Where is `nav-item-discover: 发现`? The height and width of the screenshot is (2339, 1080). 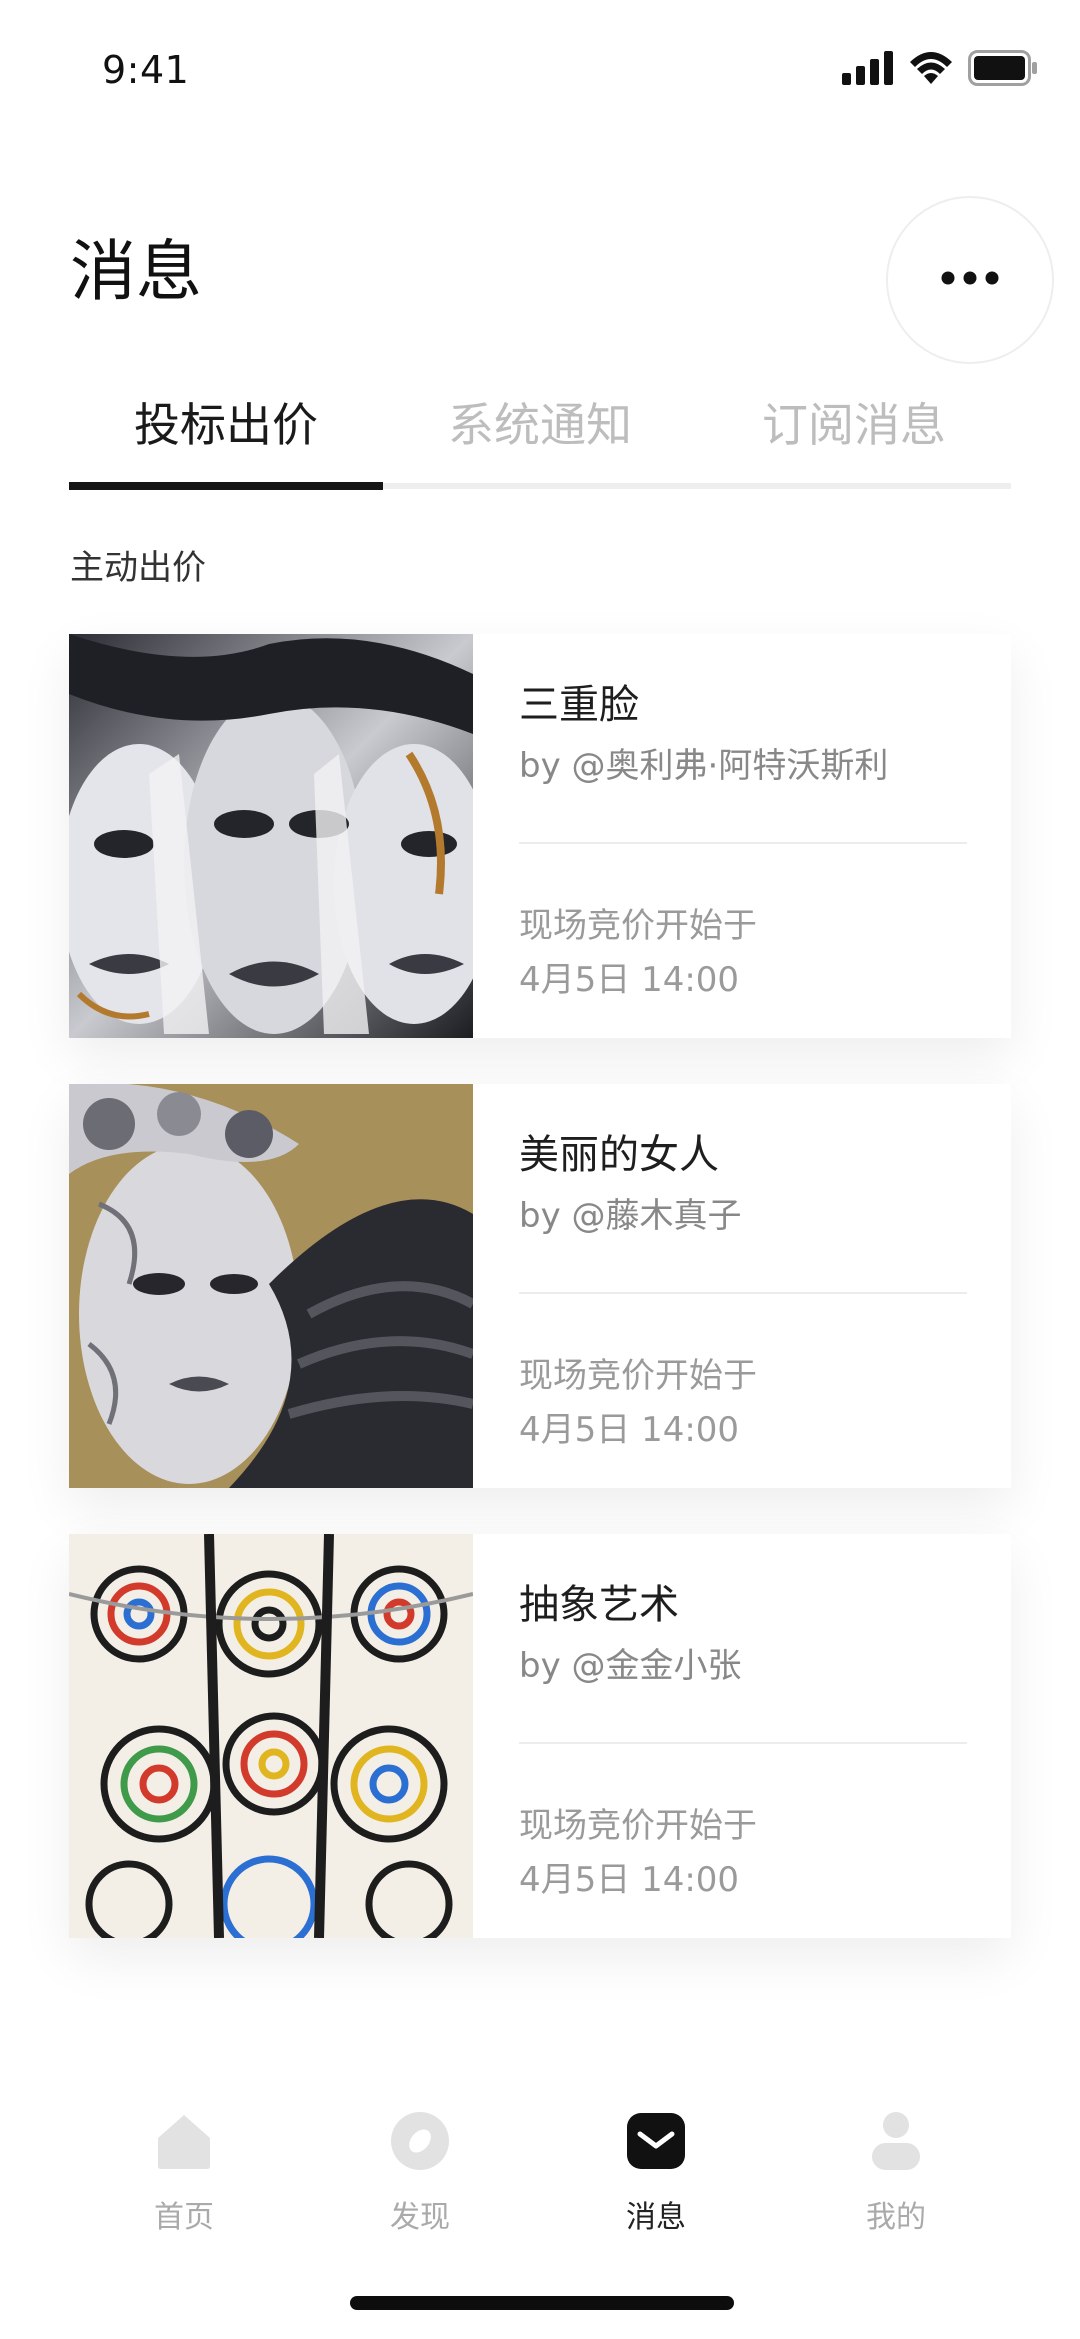
nav-item-discover: 发现 is located at coordinates (420, 2173).